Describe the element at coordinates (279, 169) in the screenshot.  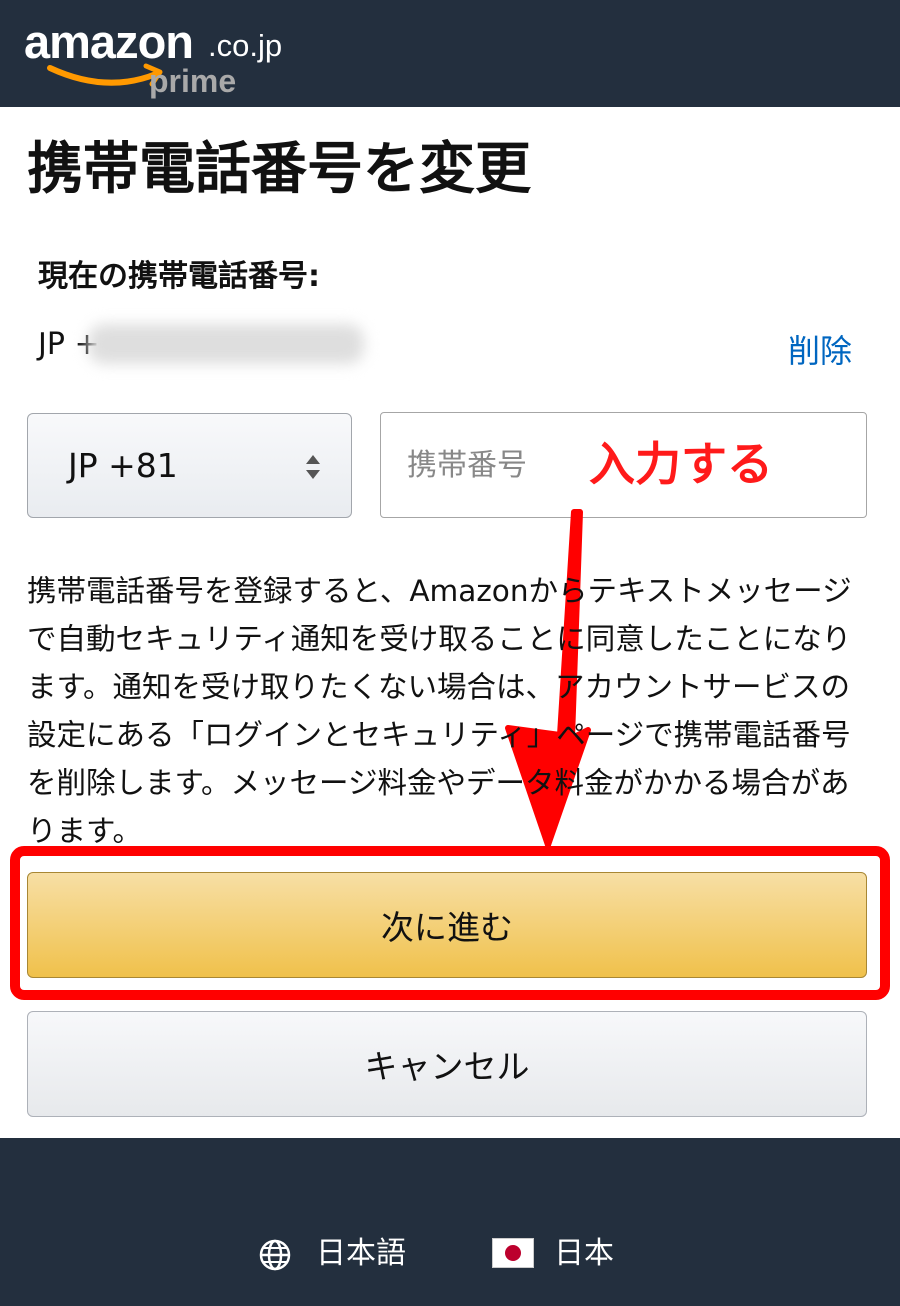
I see `page-title: 携帯電話番号を変更` at that location.